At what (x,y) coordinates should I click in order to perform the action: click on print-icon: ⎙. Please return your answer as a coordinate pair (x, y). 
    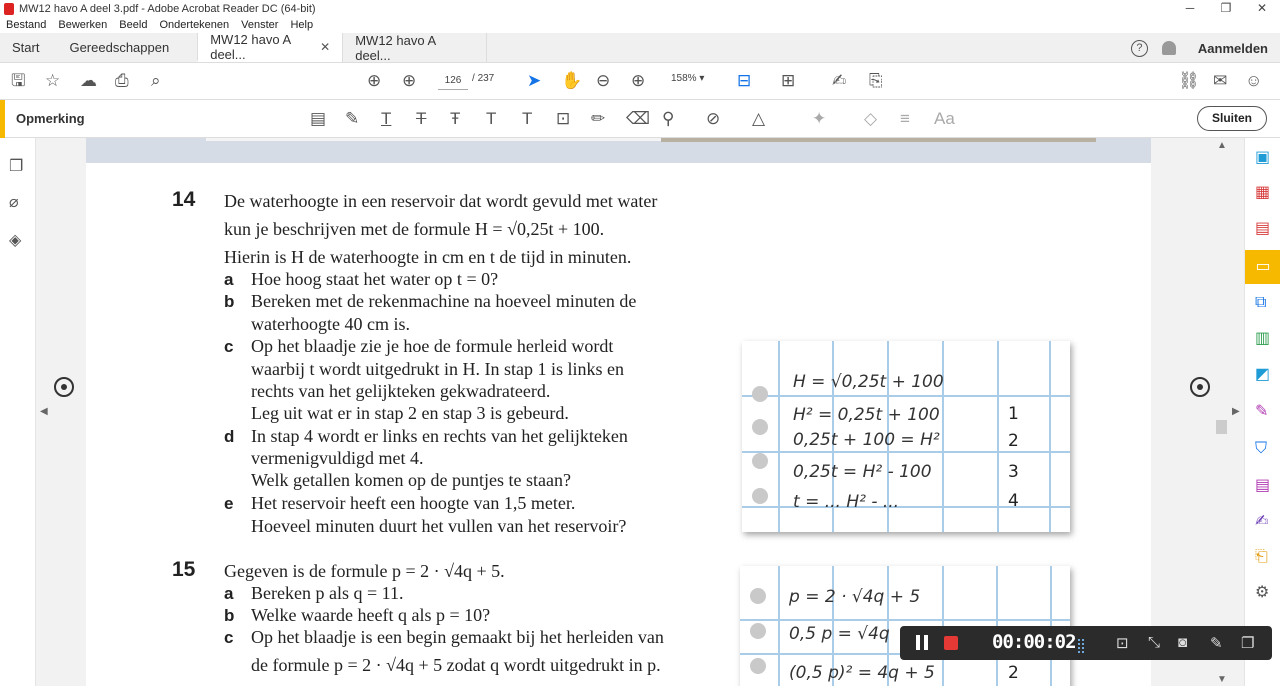
    Looking at the image, I should click on (122, 81).